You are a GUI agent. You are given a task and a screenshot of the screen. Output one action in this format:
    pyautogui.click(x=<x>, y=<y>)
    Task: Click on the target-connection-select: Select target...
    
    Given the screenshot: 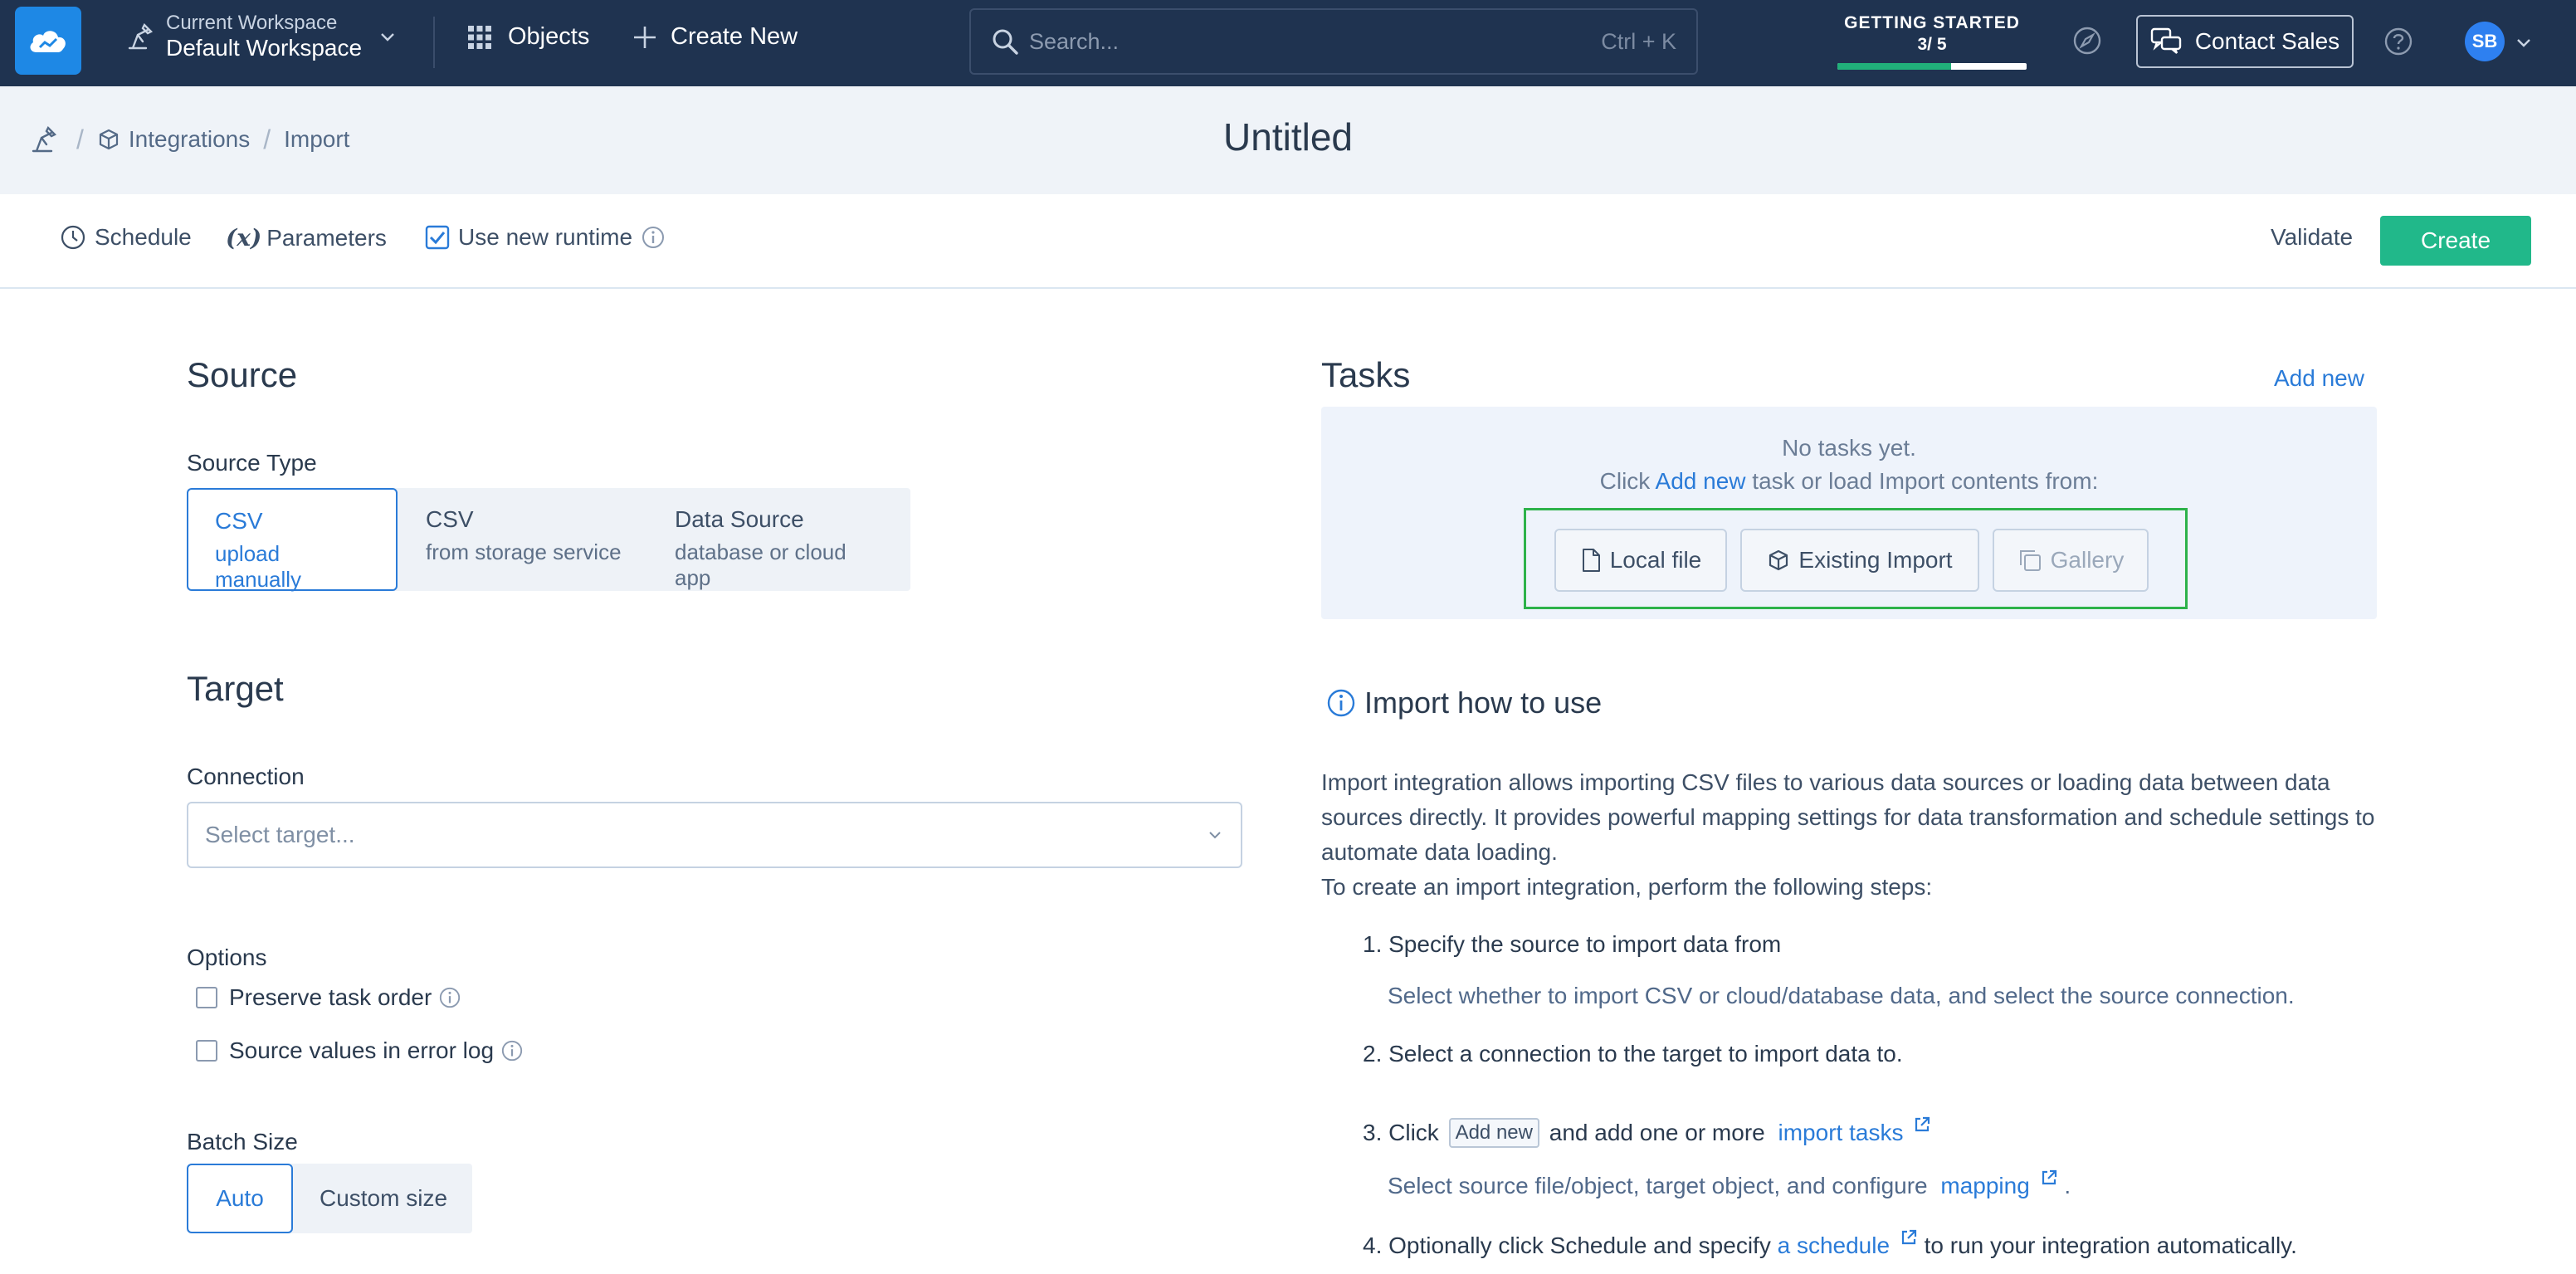 What is the action you would take?
    pyautogui.click(x=714, y=835)
    